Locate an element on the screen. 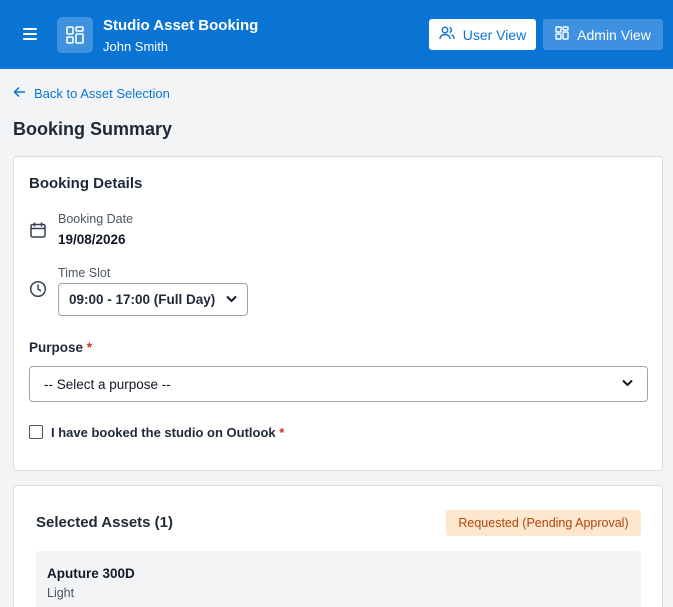  back-to-asset-selection-link: Back to Asset Selection is located at coordinates (91, 93).